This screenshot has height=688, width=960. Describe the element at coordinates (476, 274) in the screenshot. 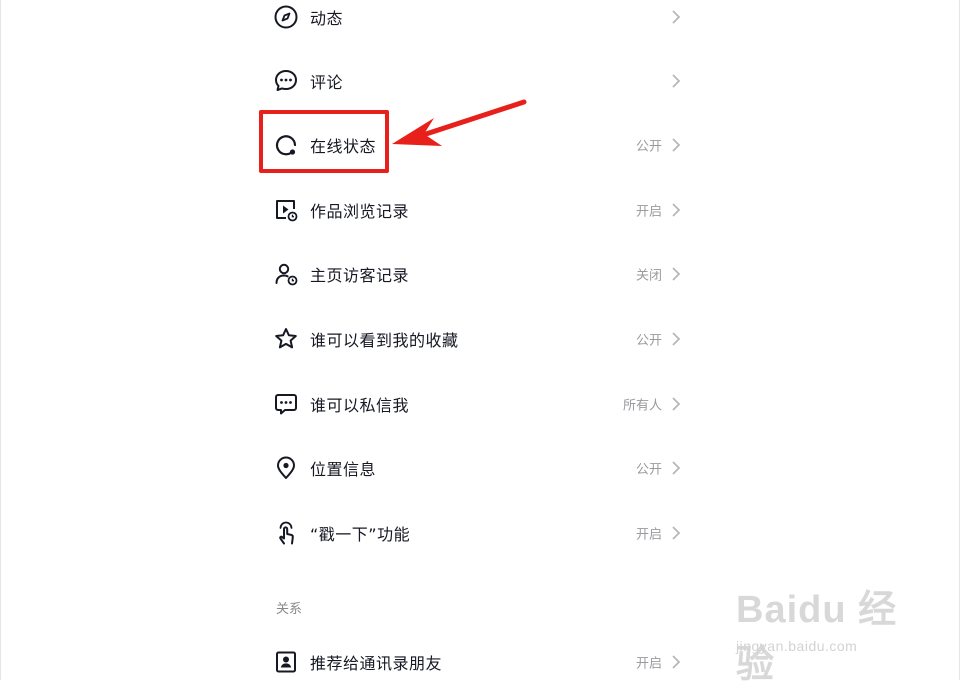

I see `settings-row-profile-visitors: 主页访客记录 关闭` at that location.